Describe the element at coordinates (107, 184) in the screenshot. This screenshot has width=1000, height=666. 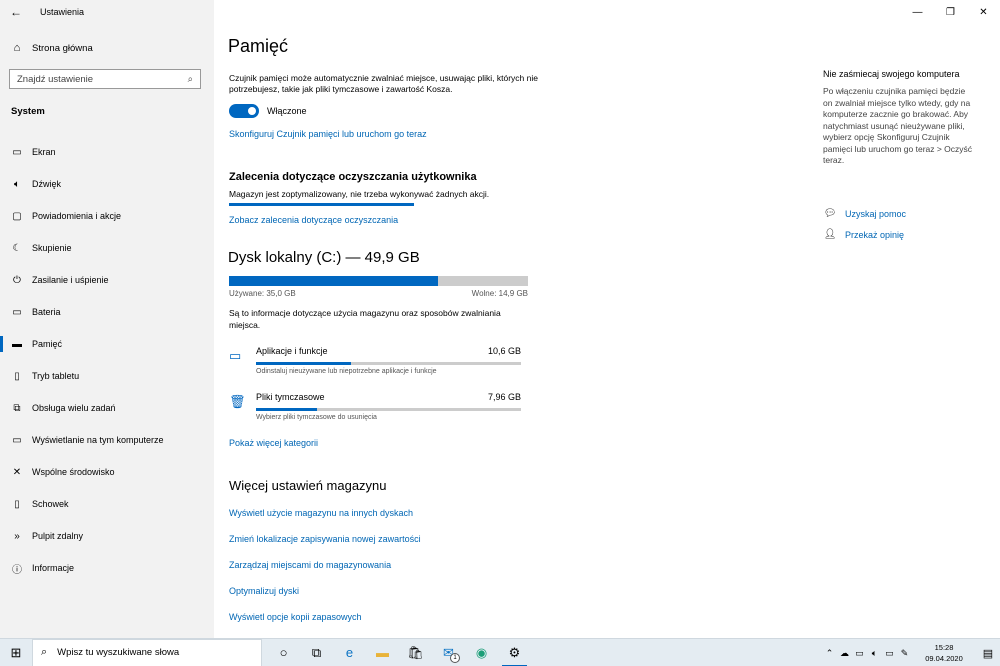
I see `nav-item-dzwiek: 🔈︎ Dźwięk` at that location.